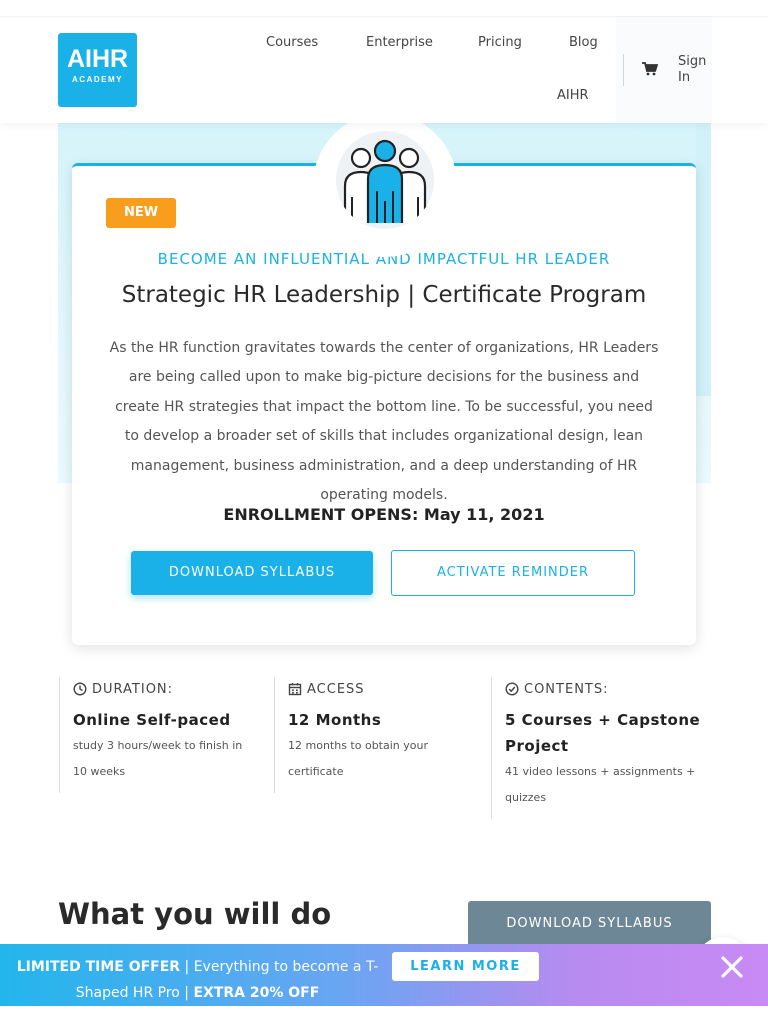 The height and width of the screenshot is (1024, 768). What do you see at coordinates (384, 514) in the screenshot?
I see `enrollment-date: ENROLLMENT OPENS: May 11, 2021` at bounding box center [384, 514].